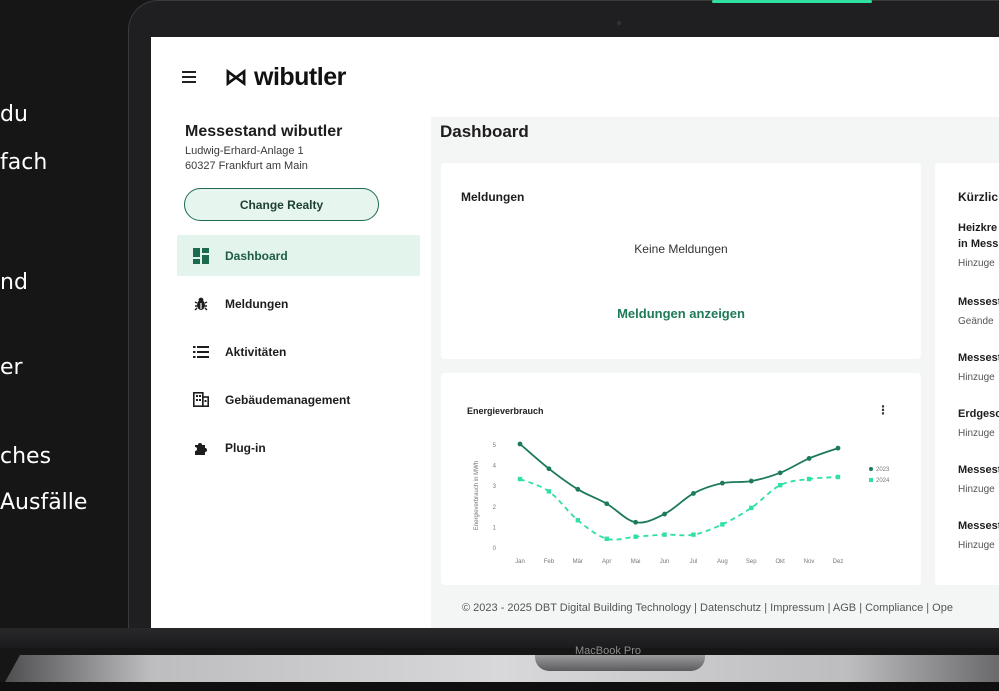 Image resolution: width=999 pixels, height=691 pixels. Describe the element at coordinates (245, 447) in the screenshot. I see `sidebar-item-label: Plug-in` at that location.